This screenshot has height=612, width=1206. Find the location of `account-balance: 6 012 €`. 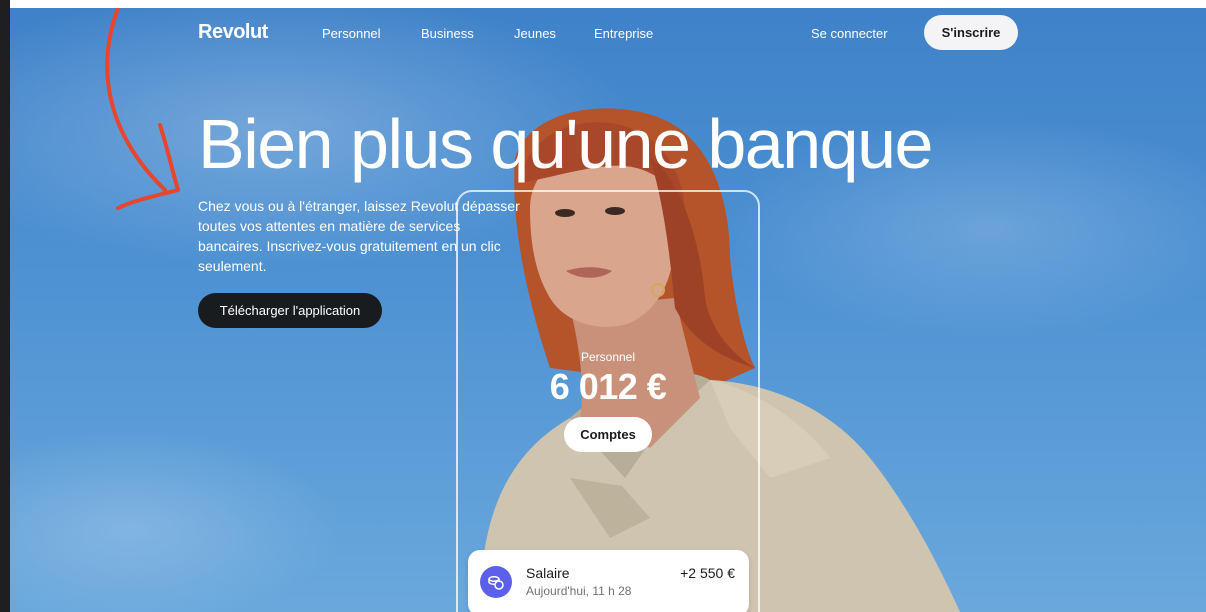

account-balance: 6 012 € is located at coordinates (608, 386).